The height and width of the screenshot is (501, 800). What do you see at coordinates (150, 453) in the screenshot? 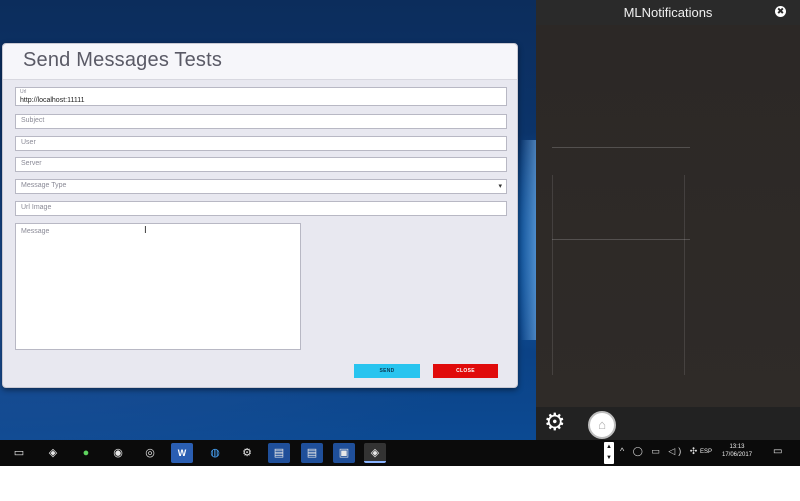
I see `app-icon: ◎` at bounding box center [150, 453].